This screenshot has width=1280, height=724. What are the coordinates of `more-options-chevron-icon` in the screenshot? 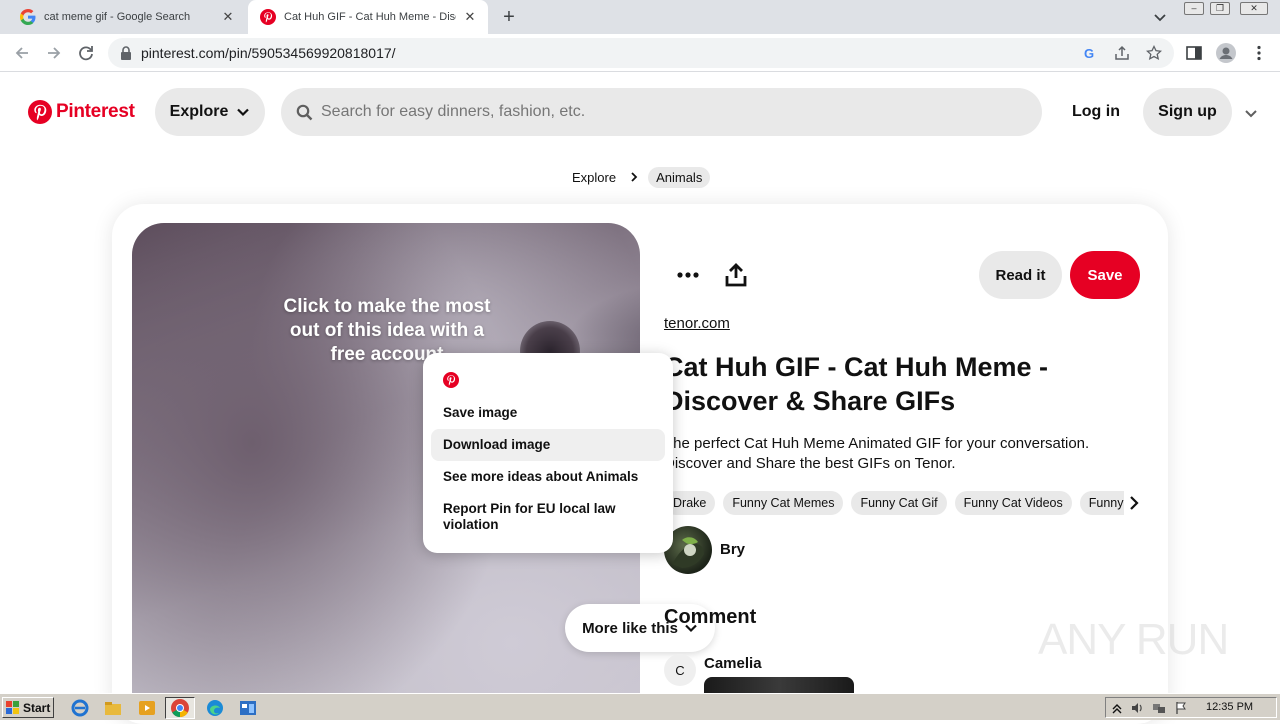 It's located at (1251, 113).